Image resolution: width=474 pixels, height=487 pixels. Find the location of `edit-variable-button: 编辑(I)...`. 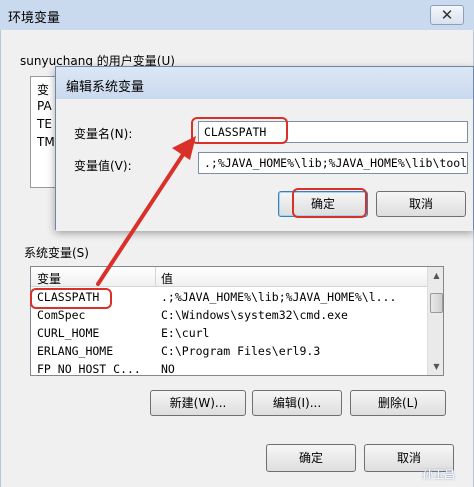

edit-variable-button: 编辑(I)... is located at coordinates (297, 403).